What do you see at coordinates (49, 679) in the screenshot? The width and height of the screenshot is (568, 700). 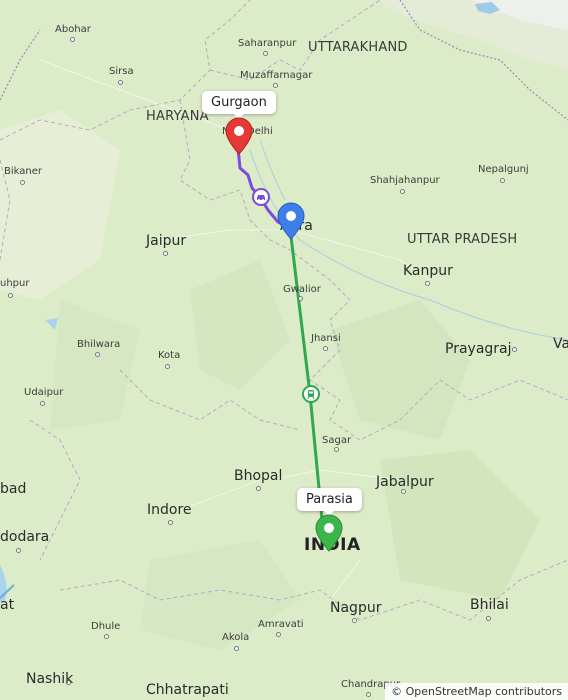 I see `city-label-nashik: Nashik` at bounding box center [49, 679].